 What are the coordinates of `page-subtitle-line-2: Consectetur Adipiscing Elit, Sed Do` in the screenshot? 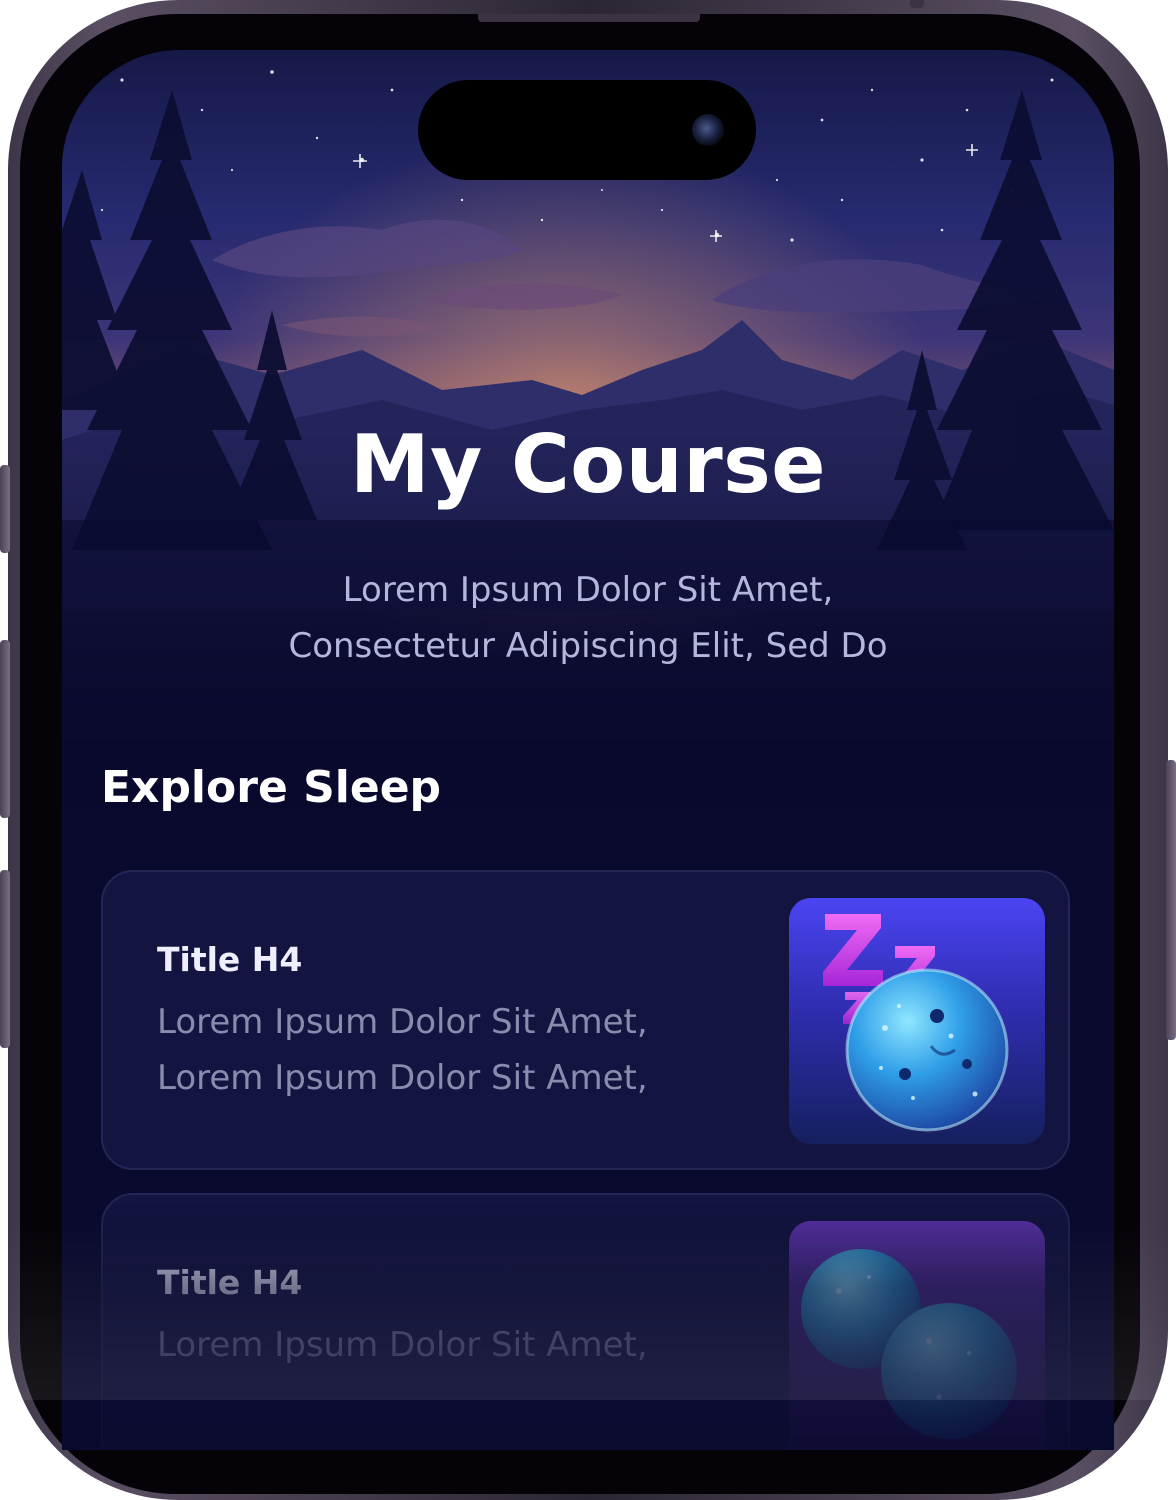 It's located at (588, 646).